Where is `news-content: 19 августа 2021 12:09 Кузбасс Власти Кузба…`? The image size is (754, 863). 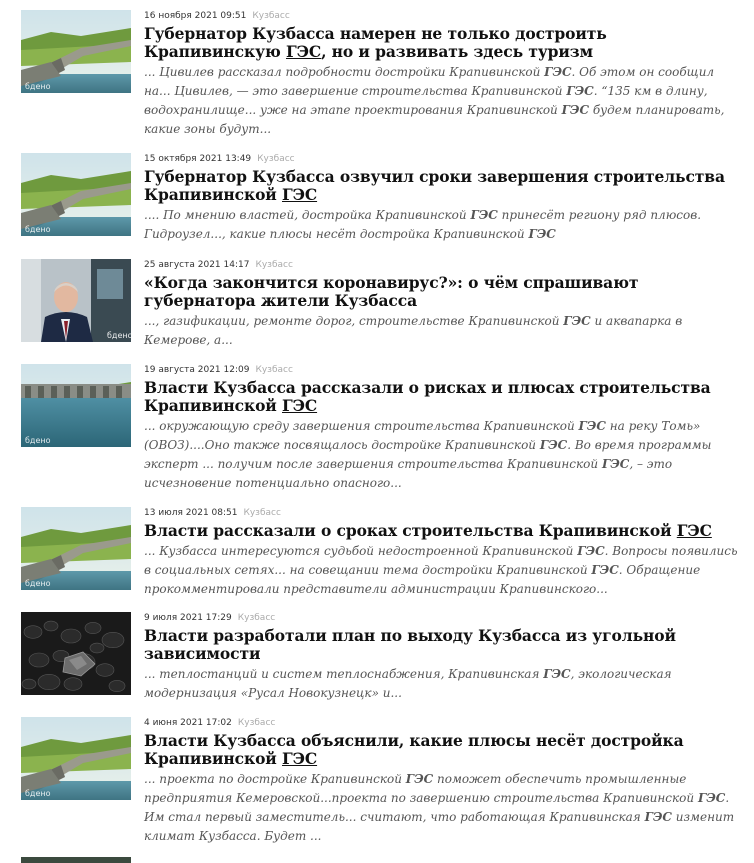 news-content: 19 августа 2021 12:09 Кузбасс Власти Кузба… is located at coordinates (442, 428).